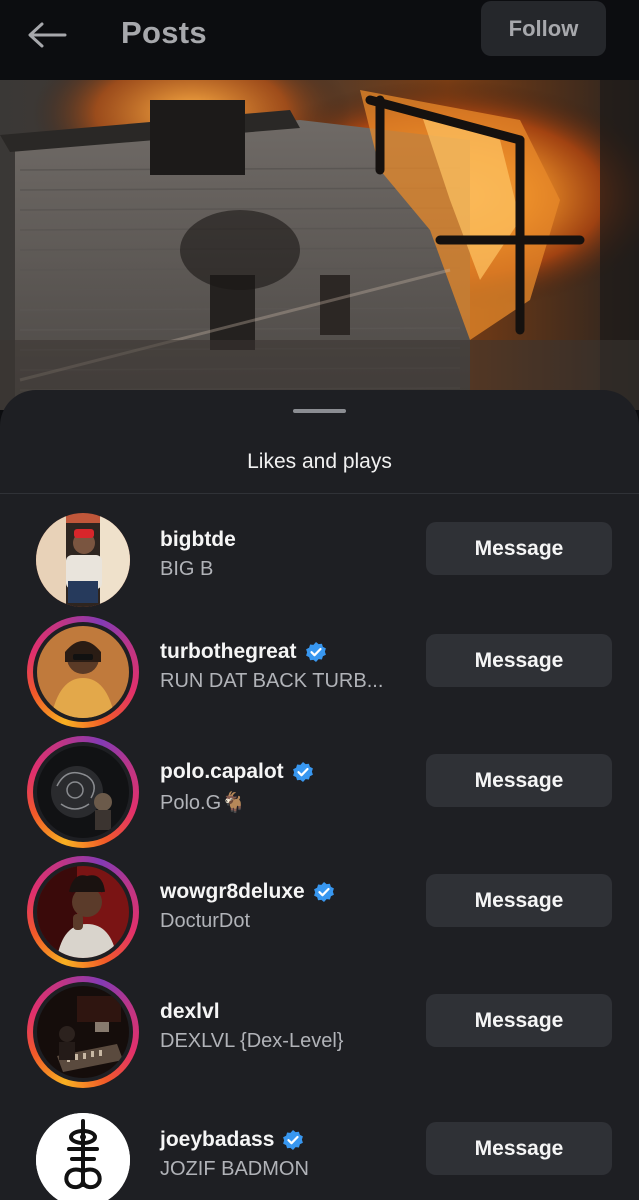 The image size is (639, 1200). What do you see at coordinates (319, 916) in the screenshot?
I see `list-item: wowgr8deluxe DocturDot Message` at bounding box center [319, 916].